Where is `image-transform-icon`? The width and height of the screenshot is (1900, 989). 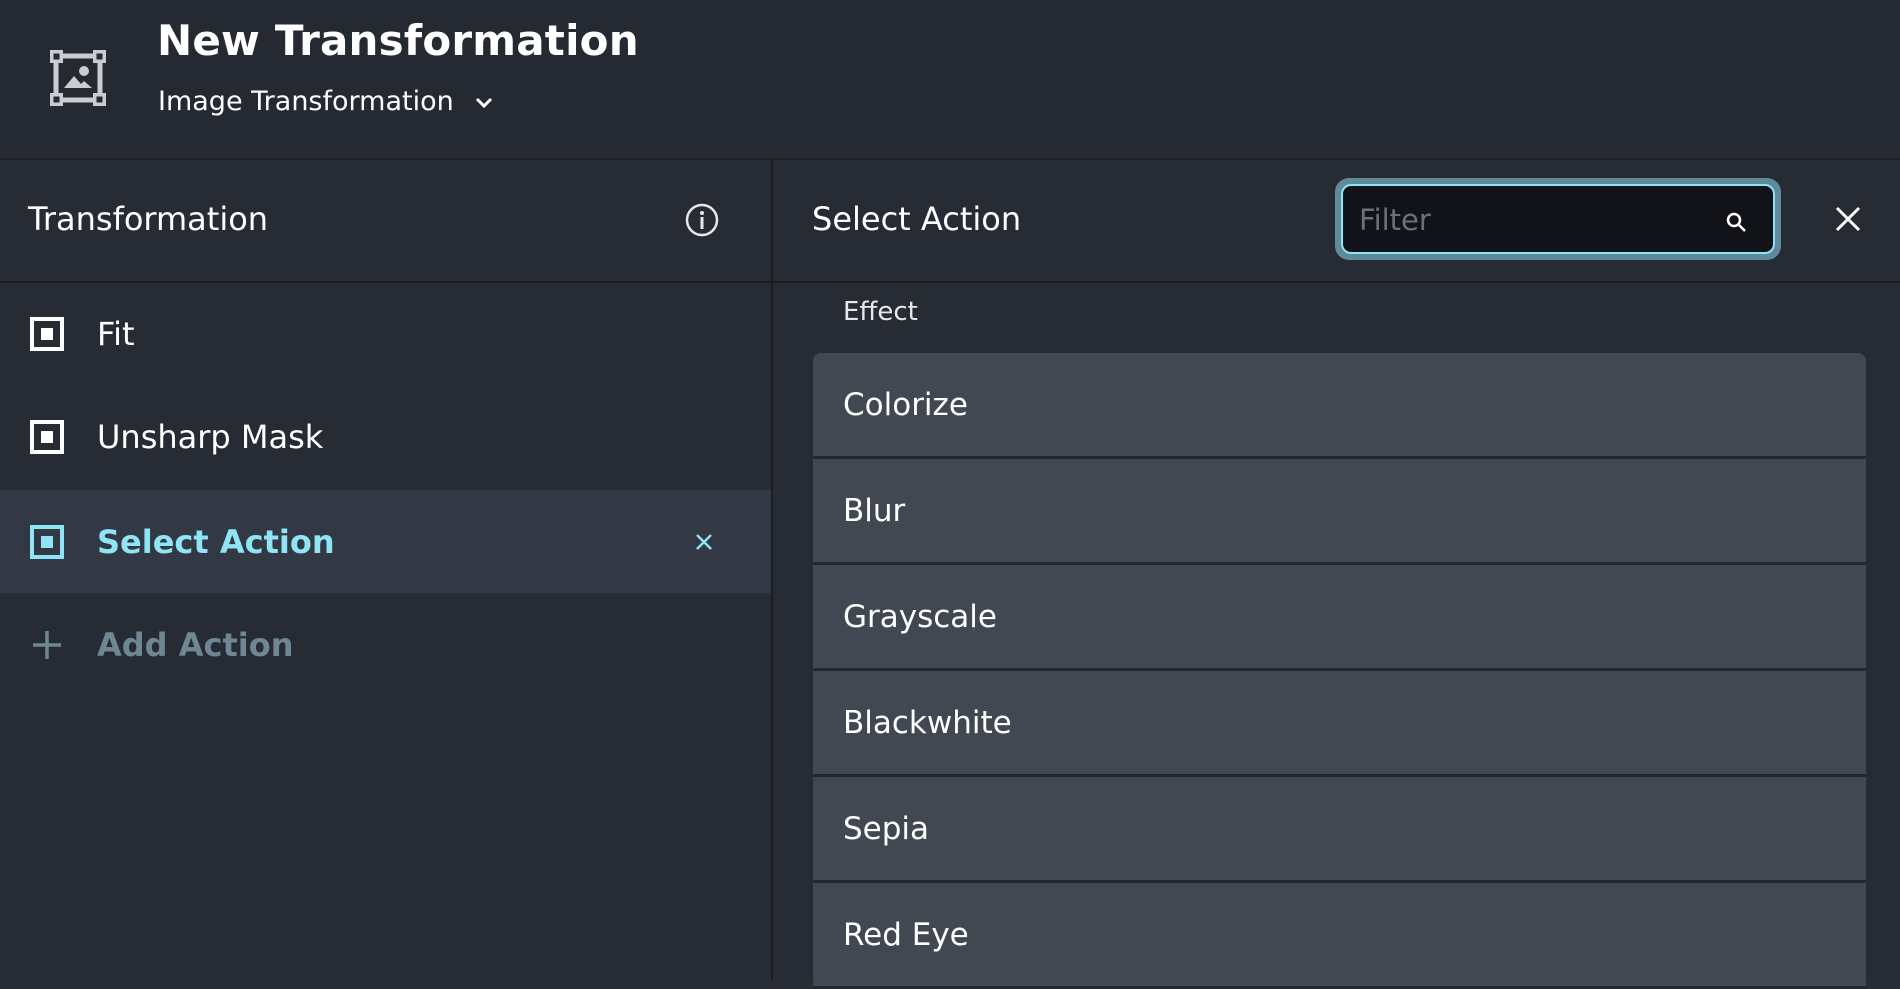 image-transform-icon is located at coordinates (78, 78).